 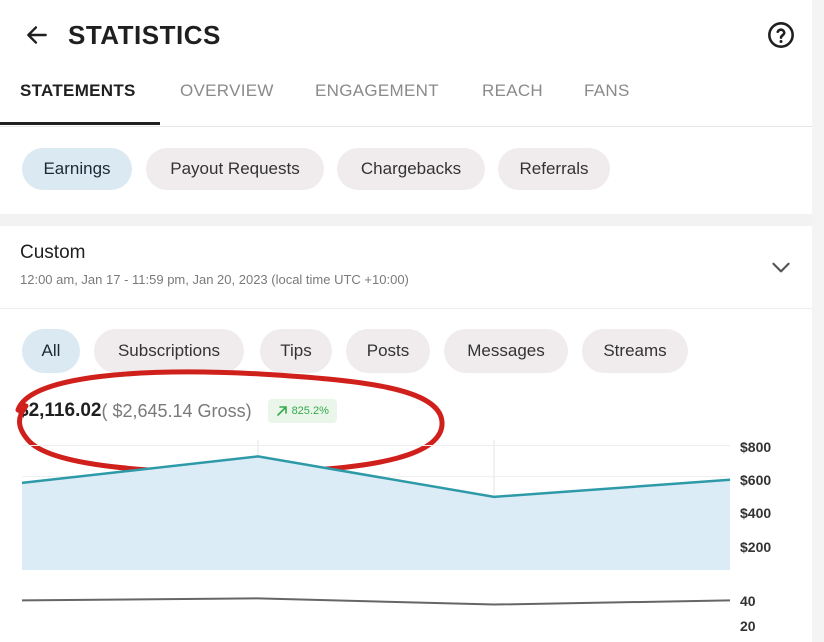 What do you see at coordinates (376, 601) in the screenshot?
I see `secondary-series-line` at bounding box center [376, 601].